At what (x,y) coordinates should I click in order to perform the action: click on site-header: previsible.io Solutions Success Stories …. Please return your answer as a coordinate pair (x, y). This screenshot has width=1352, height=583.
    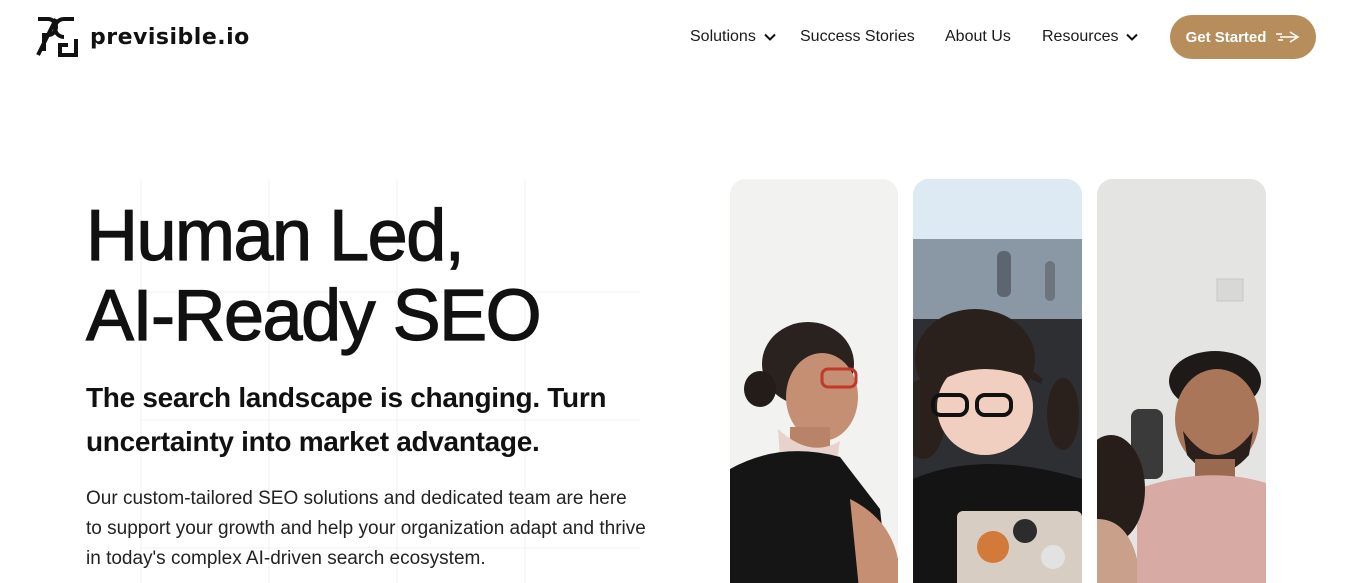
    Looking at the image, I should click on (676, 37).